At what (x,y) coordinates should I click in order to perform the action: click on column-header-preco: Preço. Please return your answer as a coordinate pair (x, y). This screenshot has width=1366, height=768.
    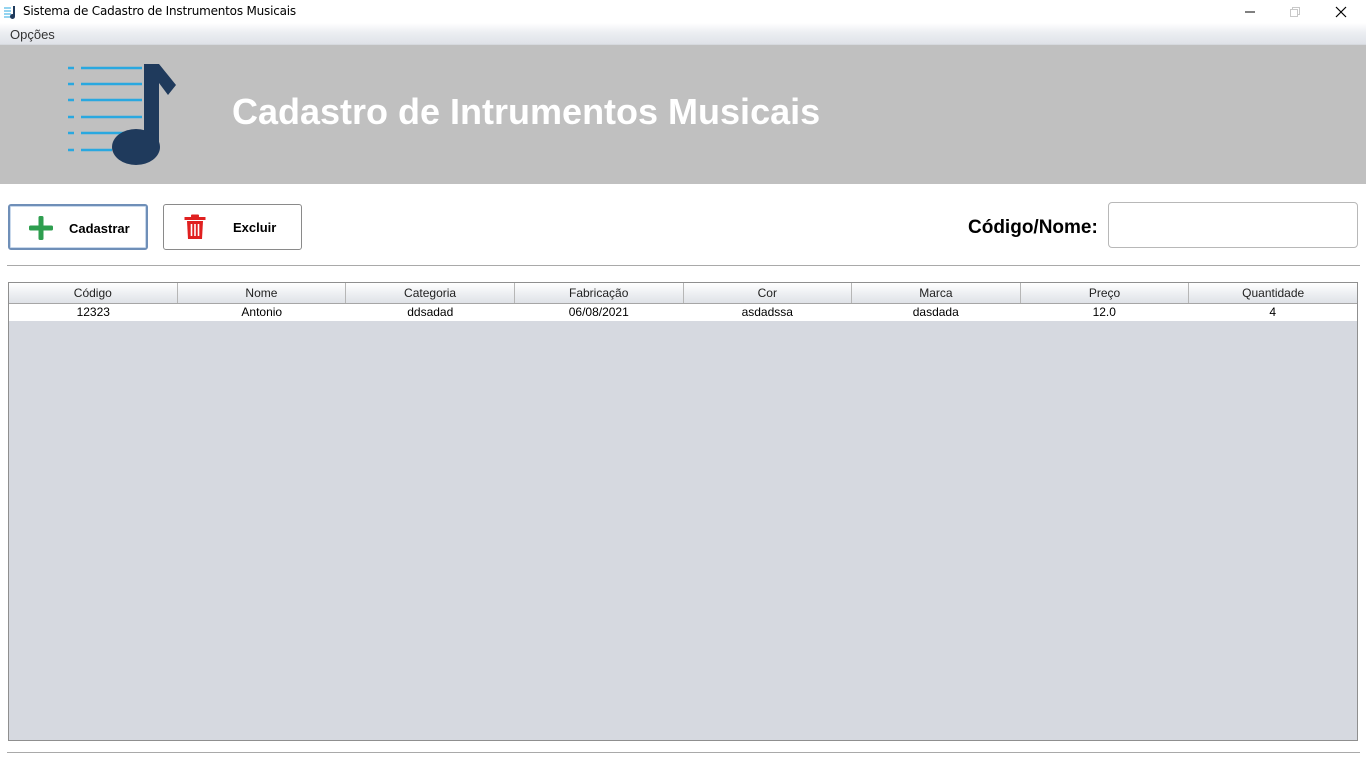
    Looking at the image, I should click on (1105, 293).